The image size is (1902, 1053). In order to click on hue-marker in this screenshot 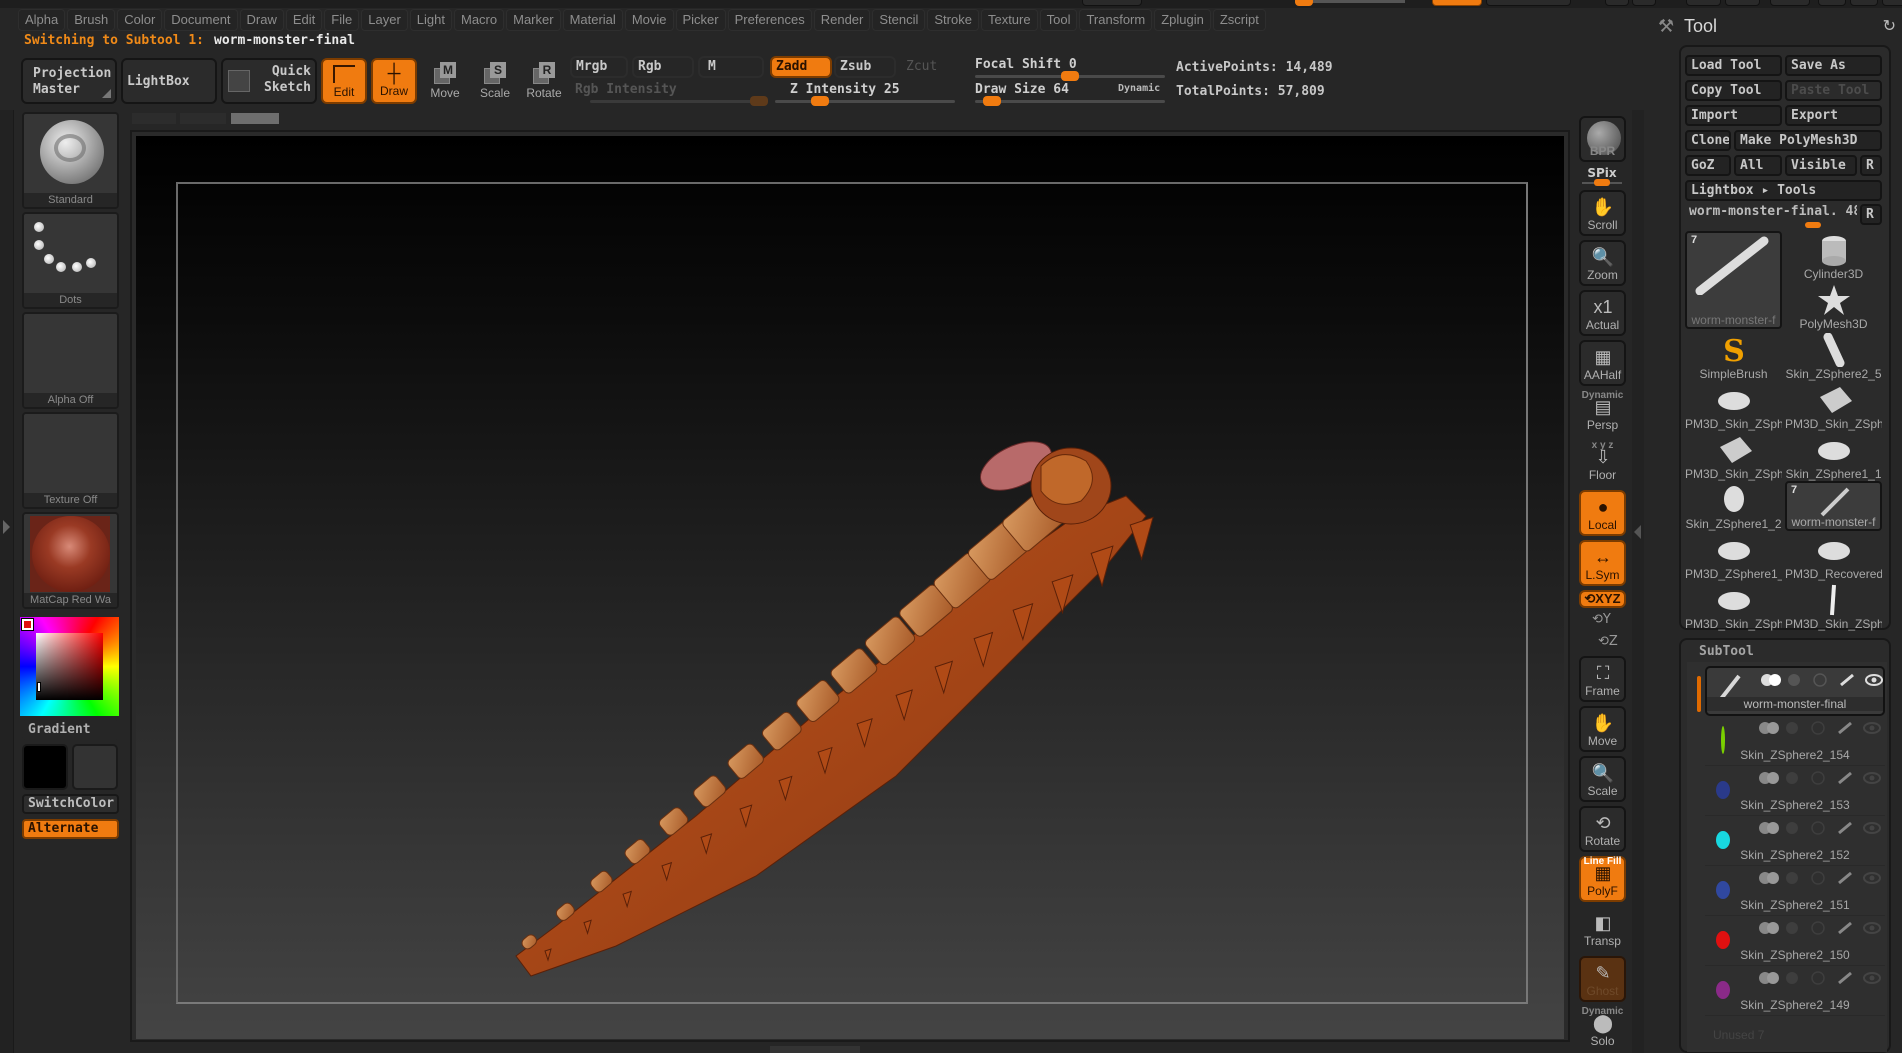, I will do `click(27, 624)`.